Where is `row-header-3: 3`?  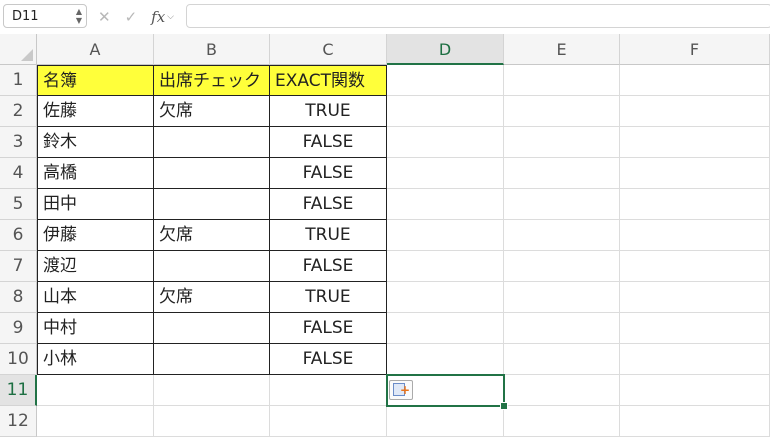 row-header-3: 3 is located at coordinates (18, 142).